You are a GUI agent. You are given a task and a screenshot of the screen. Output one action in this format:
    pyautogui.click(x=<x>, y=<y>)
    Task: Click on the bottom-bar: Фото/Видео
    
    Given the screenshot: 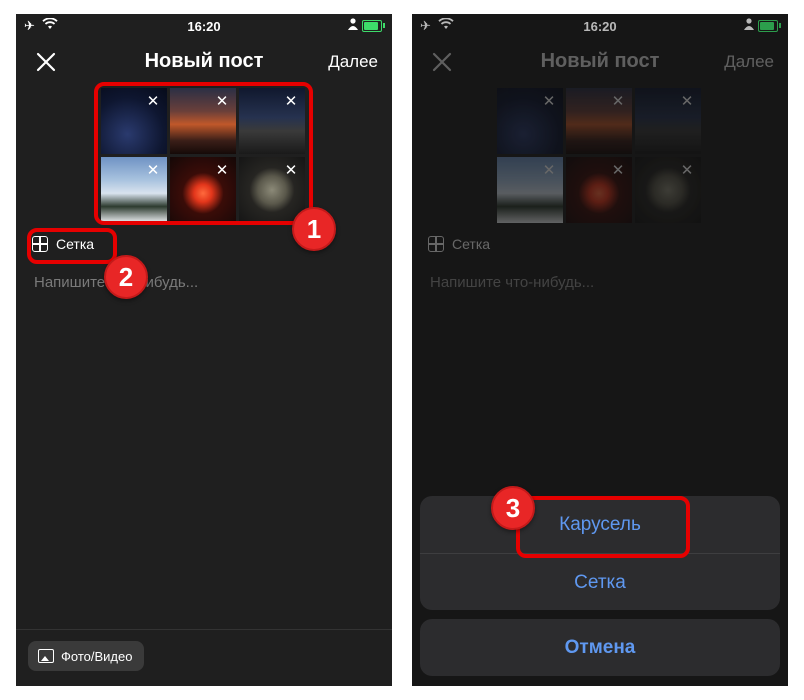 What is the action you would take?
    pyautogui.click(x=204, y=657)
    